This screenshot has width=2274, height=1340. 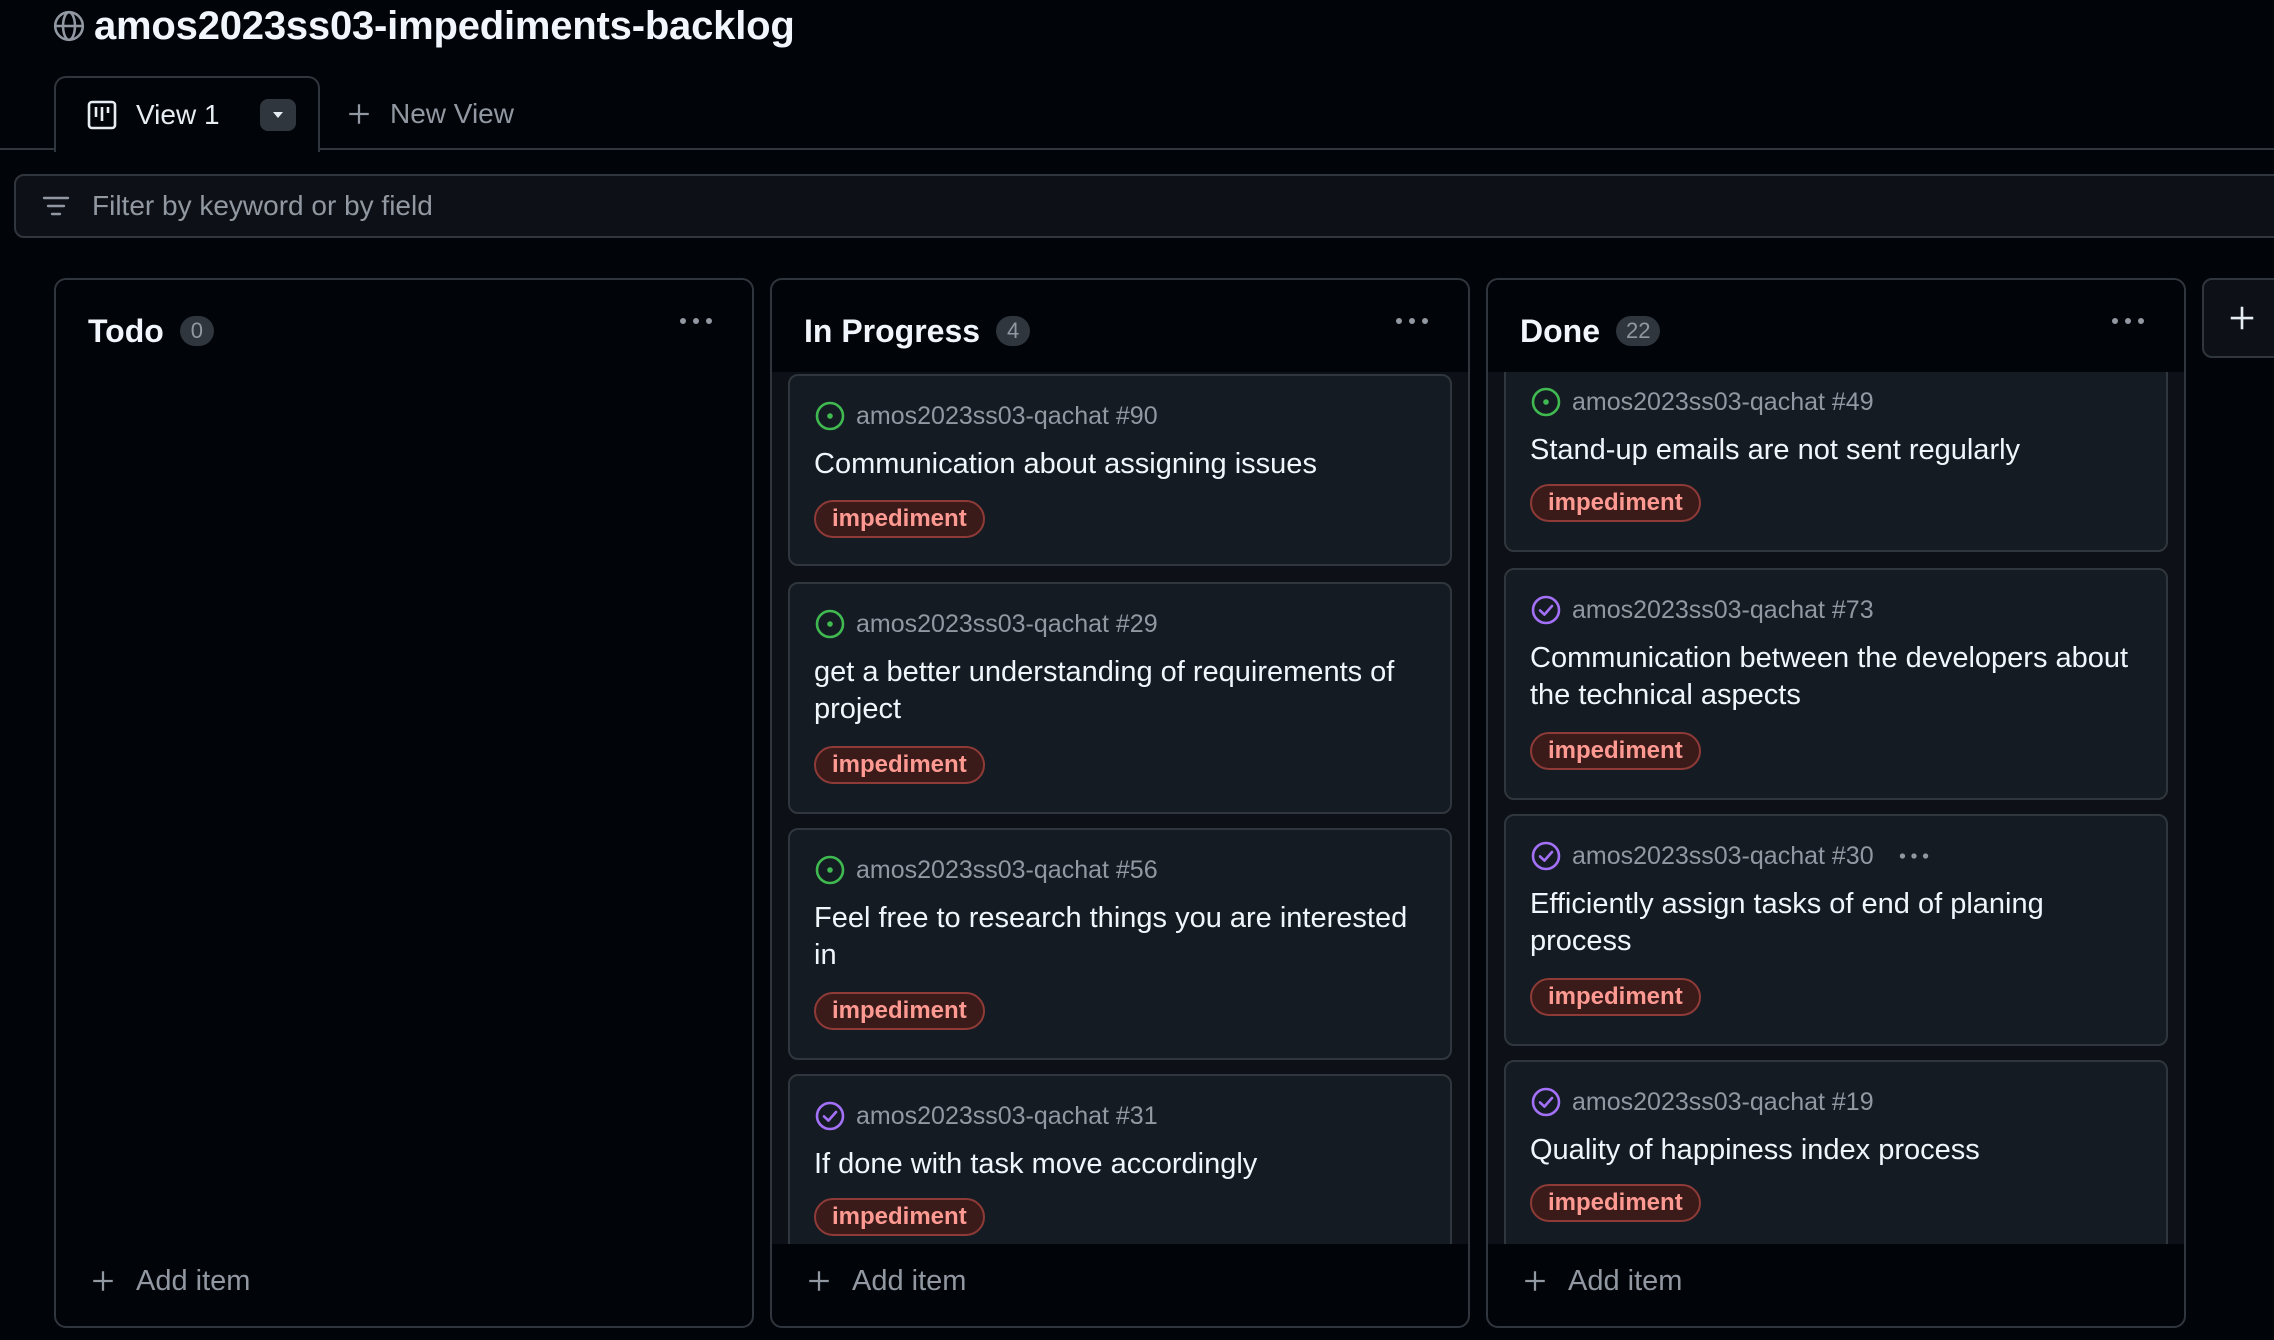 What do you see at coordinates (1007, 1115) in the screenshot?
I see `issue-reference: amos2023ss03-qachat #31` at bounding box center [1007, 1115].